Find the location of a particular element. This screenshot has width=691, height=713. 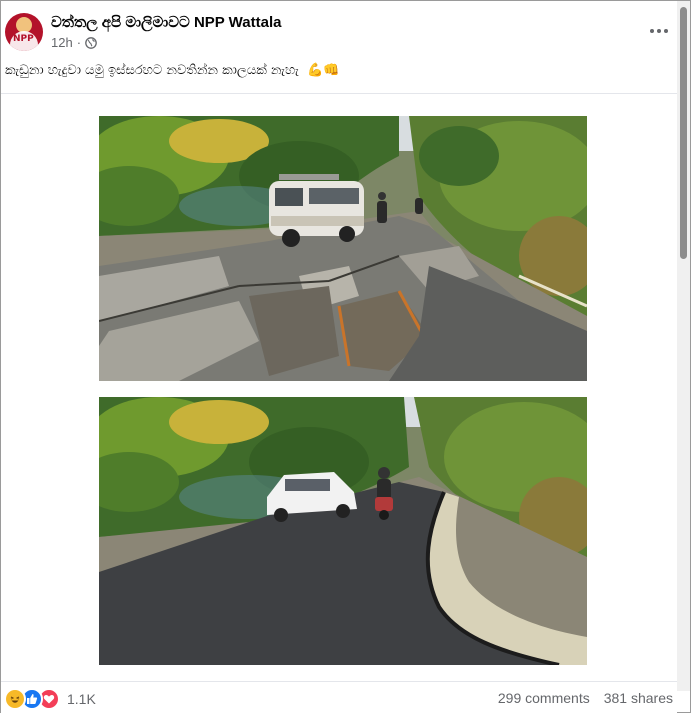

post-header: NPP වත්තල අපි මාලිමාවට NPP Wattala 12h · is located at coordinates (339, 31).